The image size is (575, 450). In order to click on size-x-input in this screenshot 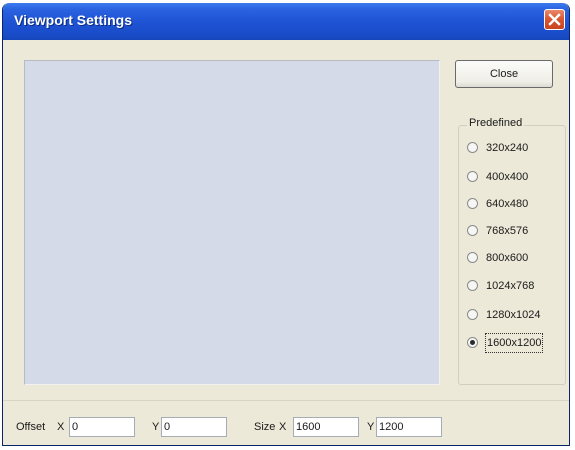, I will do `click(326, 427)`.